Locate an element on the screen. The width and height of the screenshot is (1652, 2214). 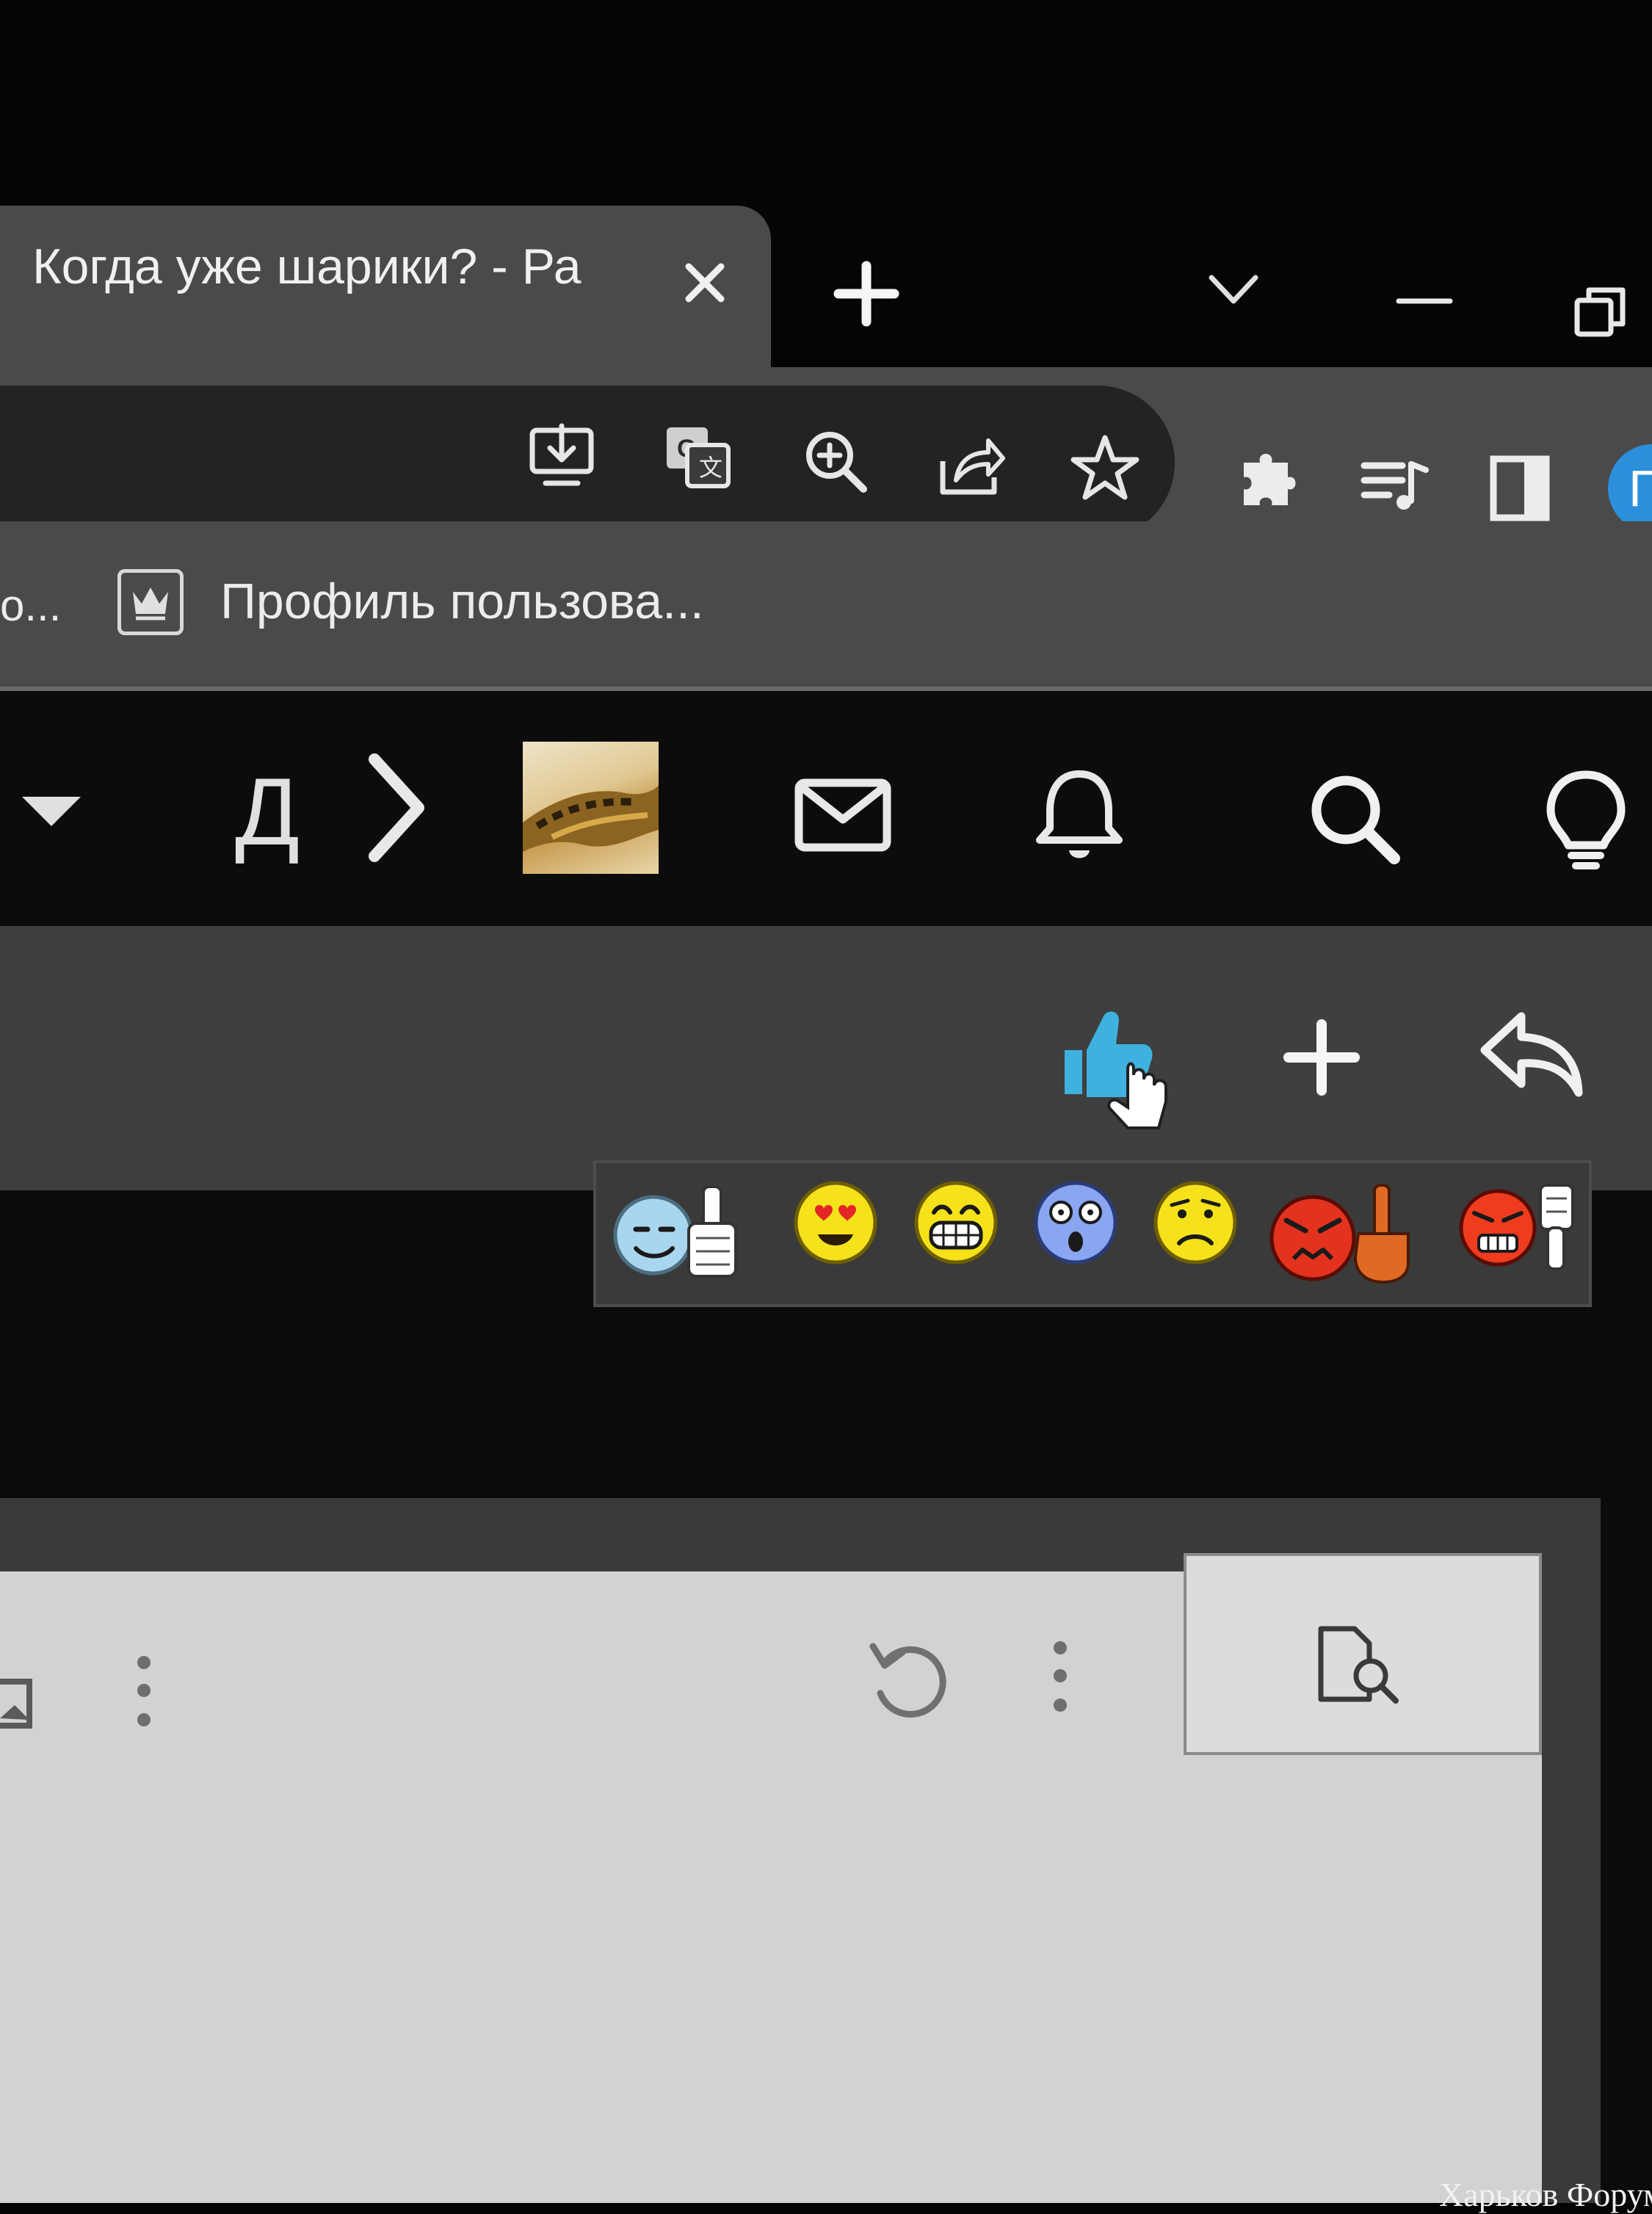
tab-title: Когда уже шарики? - Ра is located at coordinates (333, 267).